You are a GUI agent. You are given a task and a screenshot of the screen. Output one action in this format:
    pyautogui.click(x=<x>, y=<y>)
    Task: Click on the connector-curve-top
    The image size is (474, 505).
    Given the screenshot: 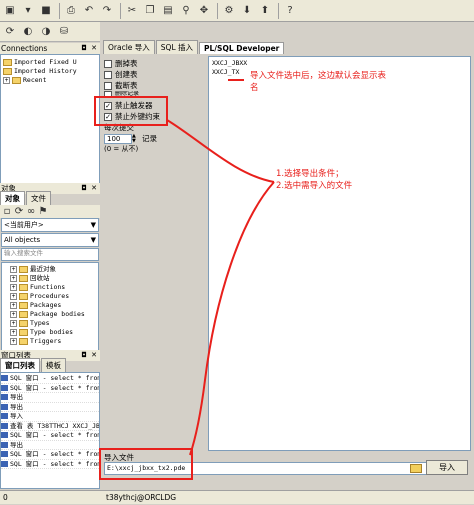 What is the action you would take?
    pyautogui.click(x=220, y=151)
    